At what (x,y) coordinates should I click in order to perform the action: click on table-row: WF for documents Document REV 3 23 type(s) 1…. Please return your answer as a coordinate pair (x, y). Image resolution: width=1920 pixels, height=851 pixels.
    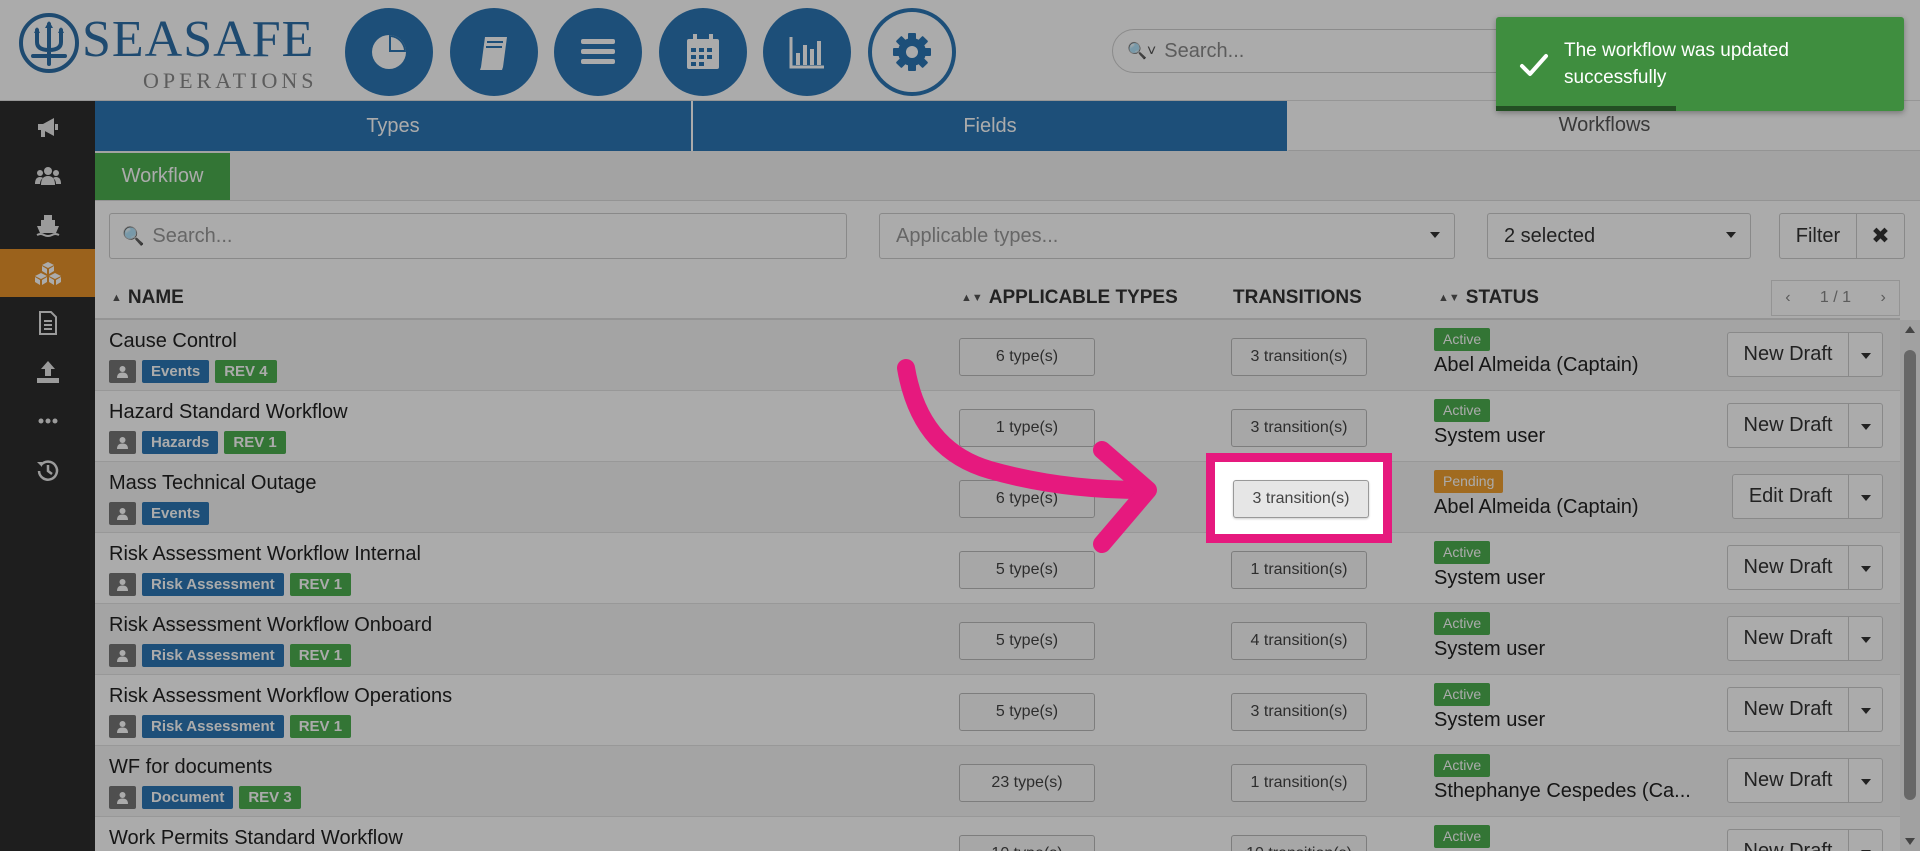
    Looking at the image, I should click on (997, 781).